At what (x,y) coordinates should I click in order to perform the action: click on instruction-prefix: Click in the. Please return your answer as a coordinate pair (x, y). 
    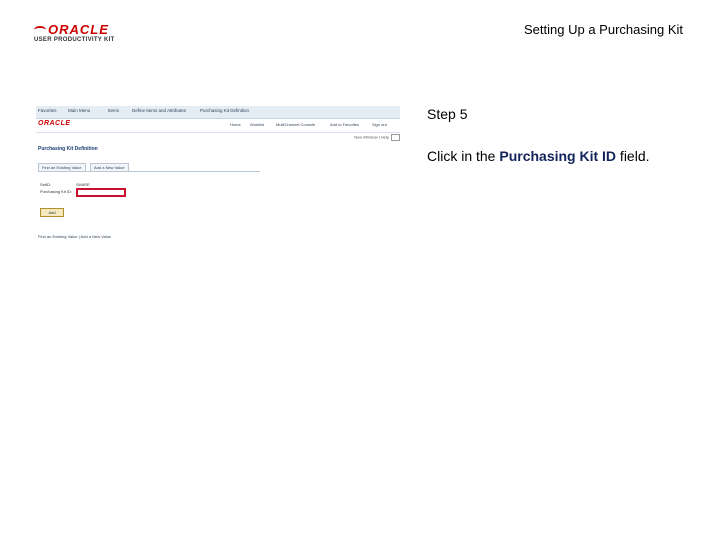
    Looking at the image, I should click on (463, 156).